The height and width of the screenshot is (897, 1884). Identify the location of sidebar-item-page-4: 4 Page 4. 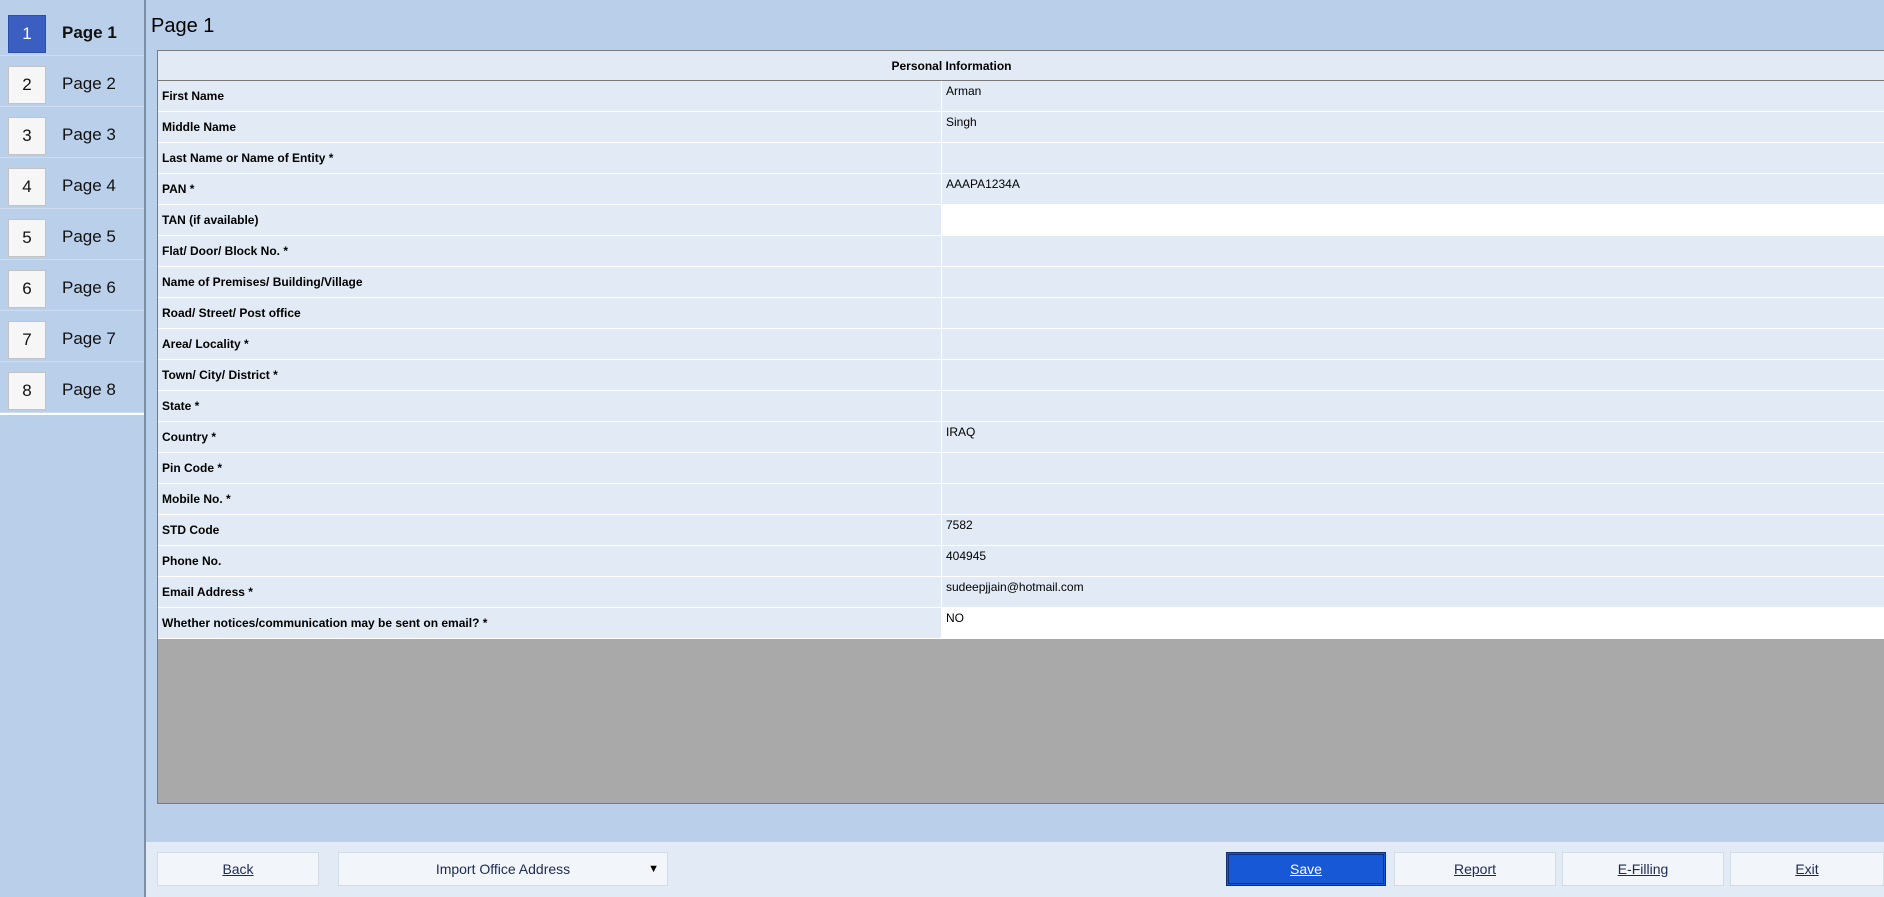
(72, 184).